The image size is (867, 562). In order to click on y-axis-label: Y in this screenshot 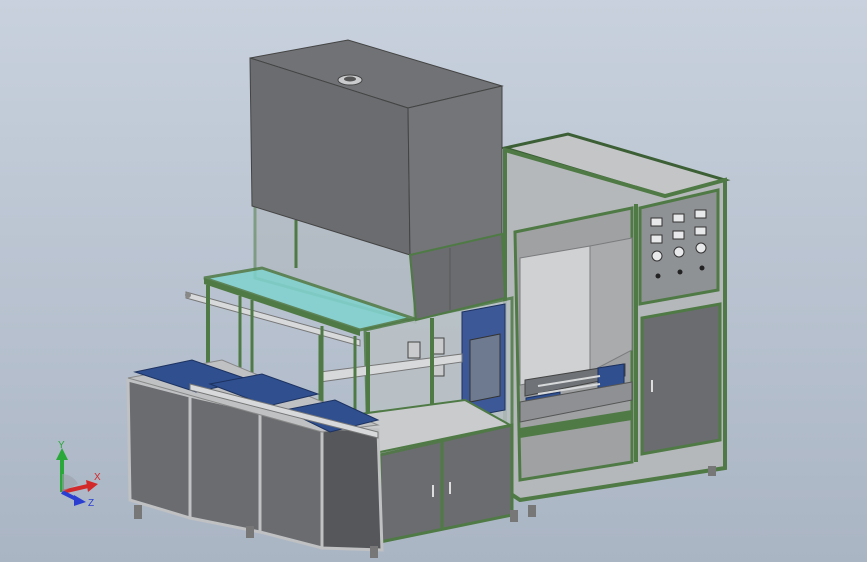, I will do `click(61, 445)`.